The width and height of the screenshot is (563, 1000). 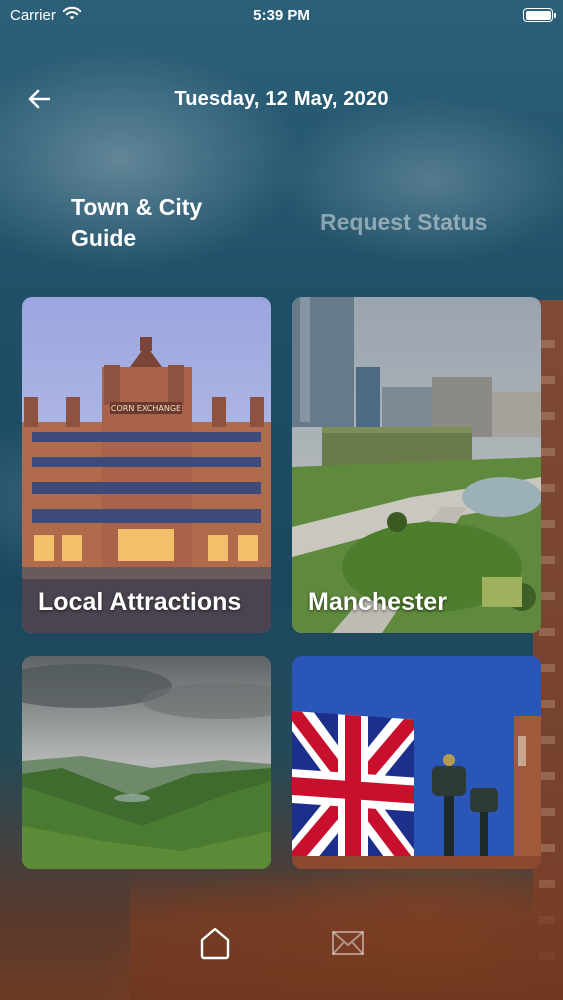 I want to click on nav-mail-button, so click(x=348, y=945).